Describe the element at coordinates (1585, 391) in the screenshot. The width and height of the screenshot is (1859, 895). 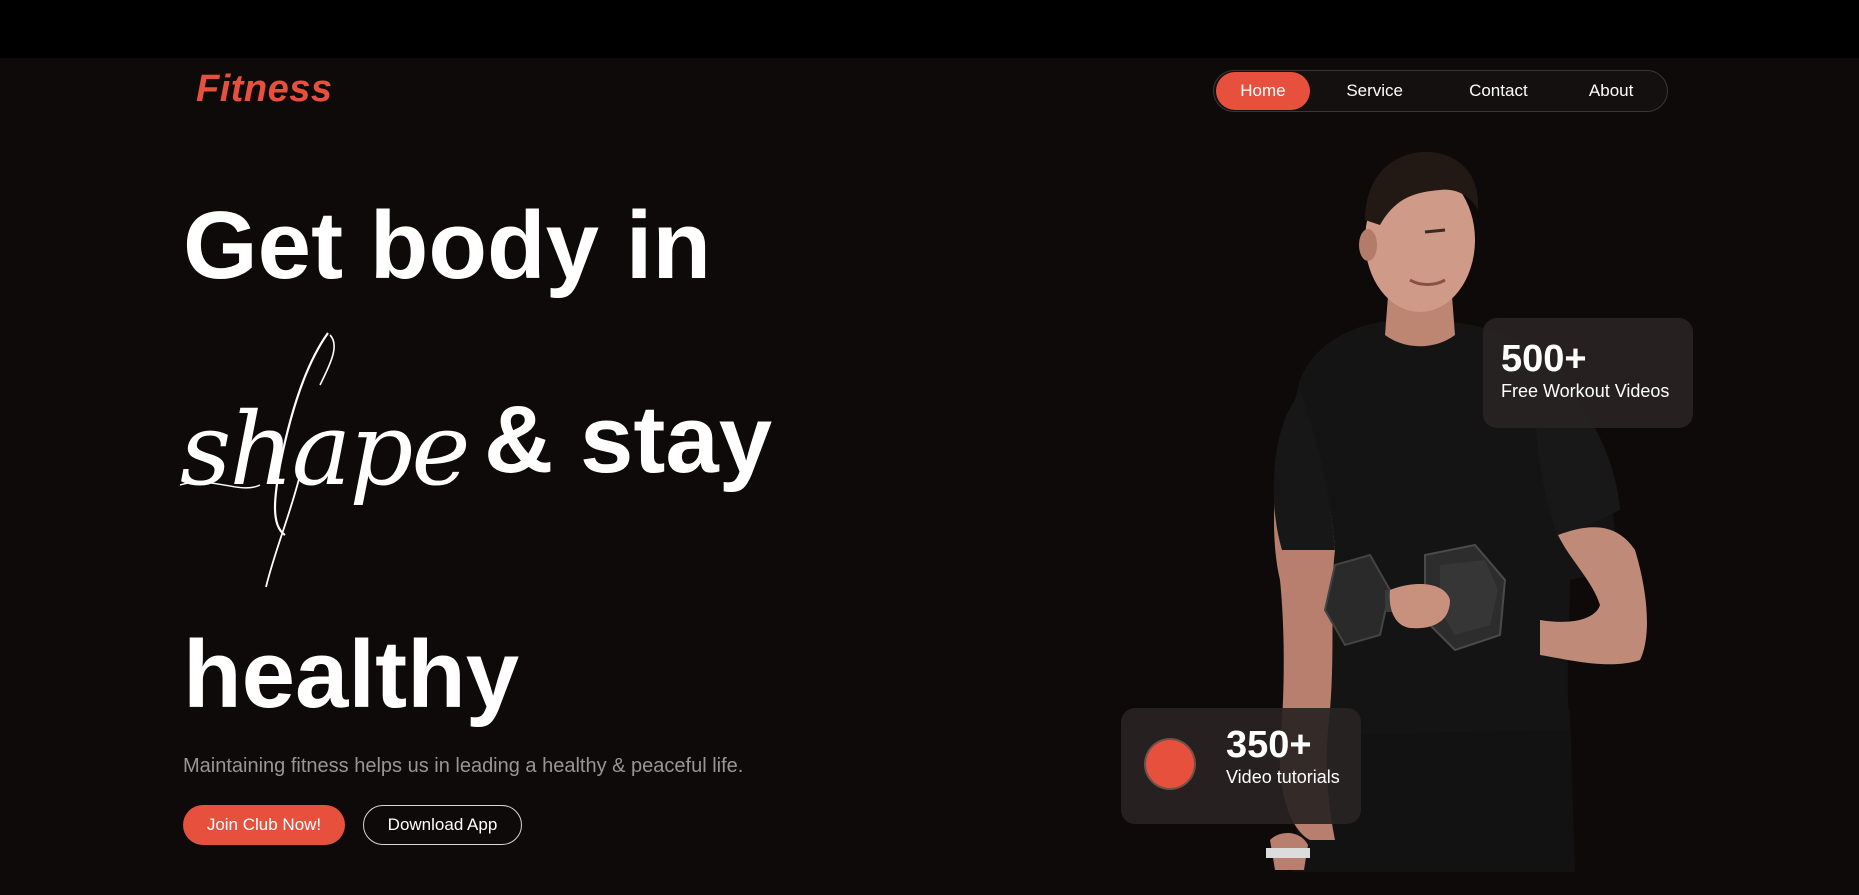
I see `stat-label: Free Workout Videos` at that location.